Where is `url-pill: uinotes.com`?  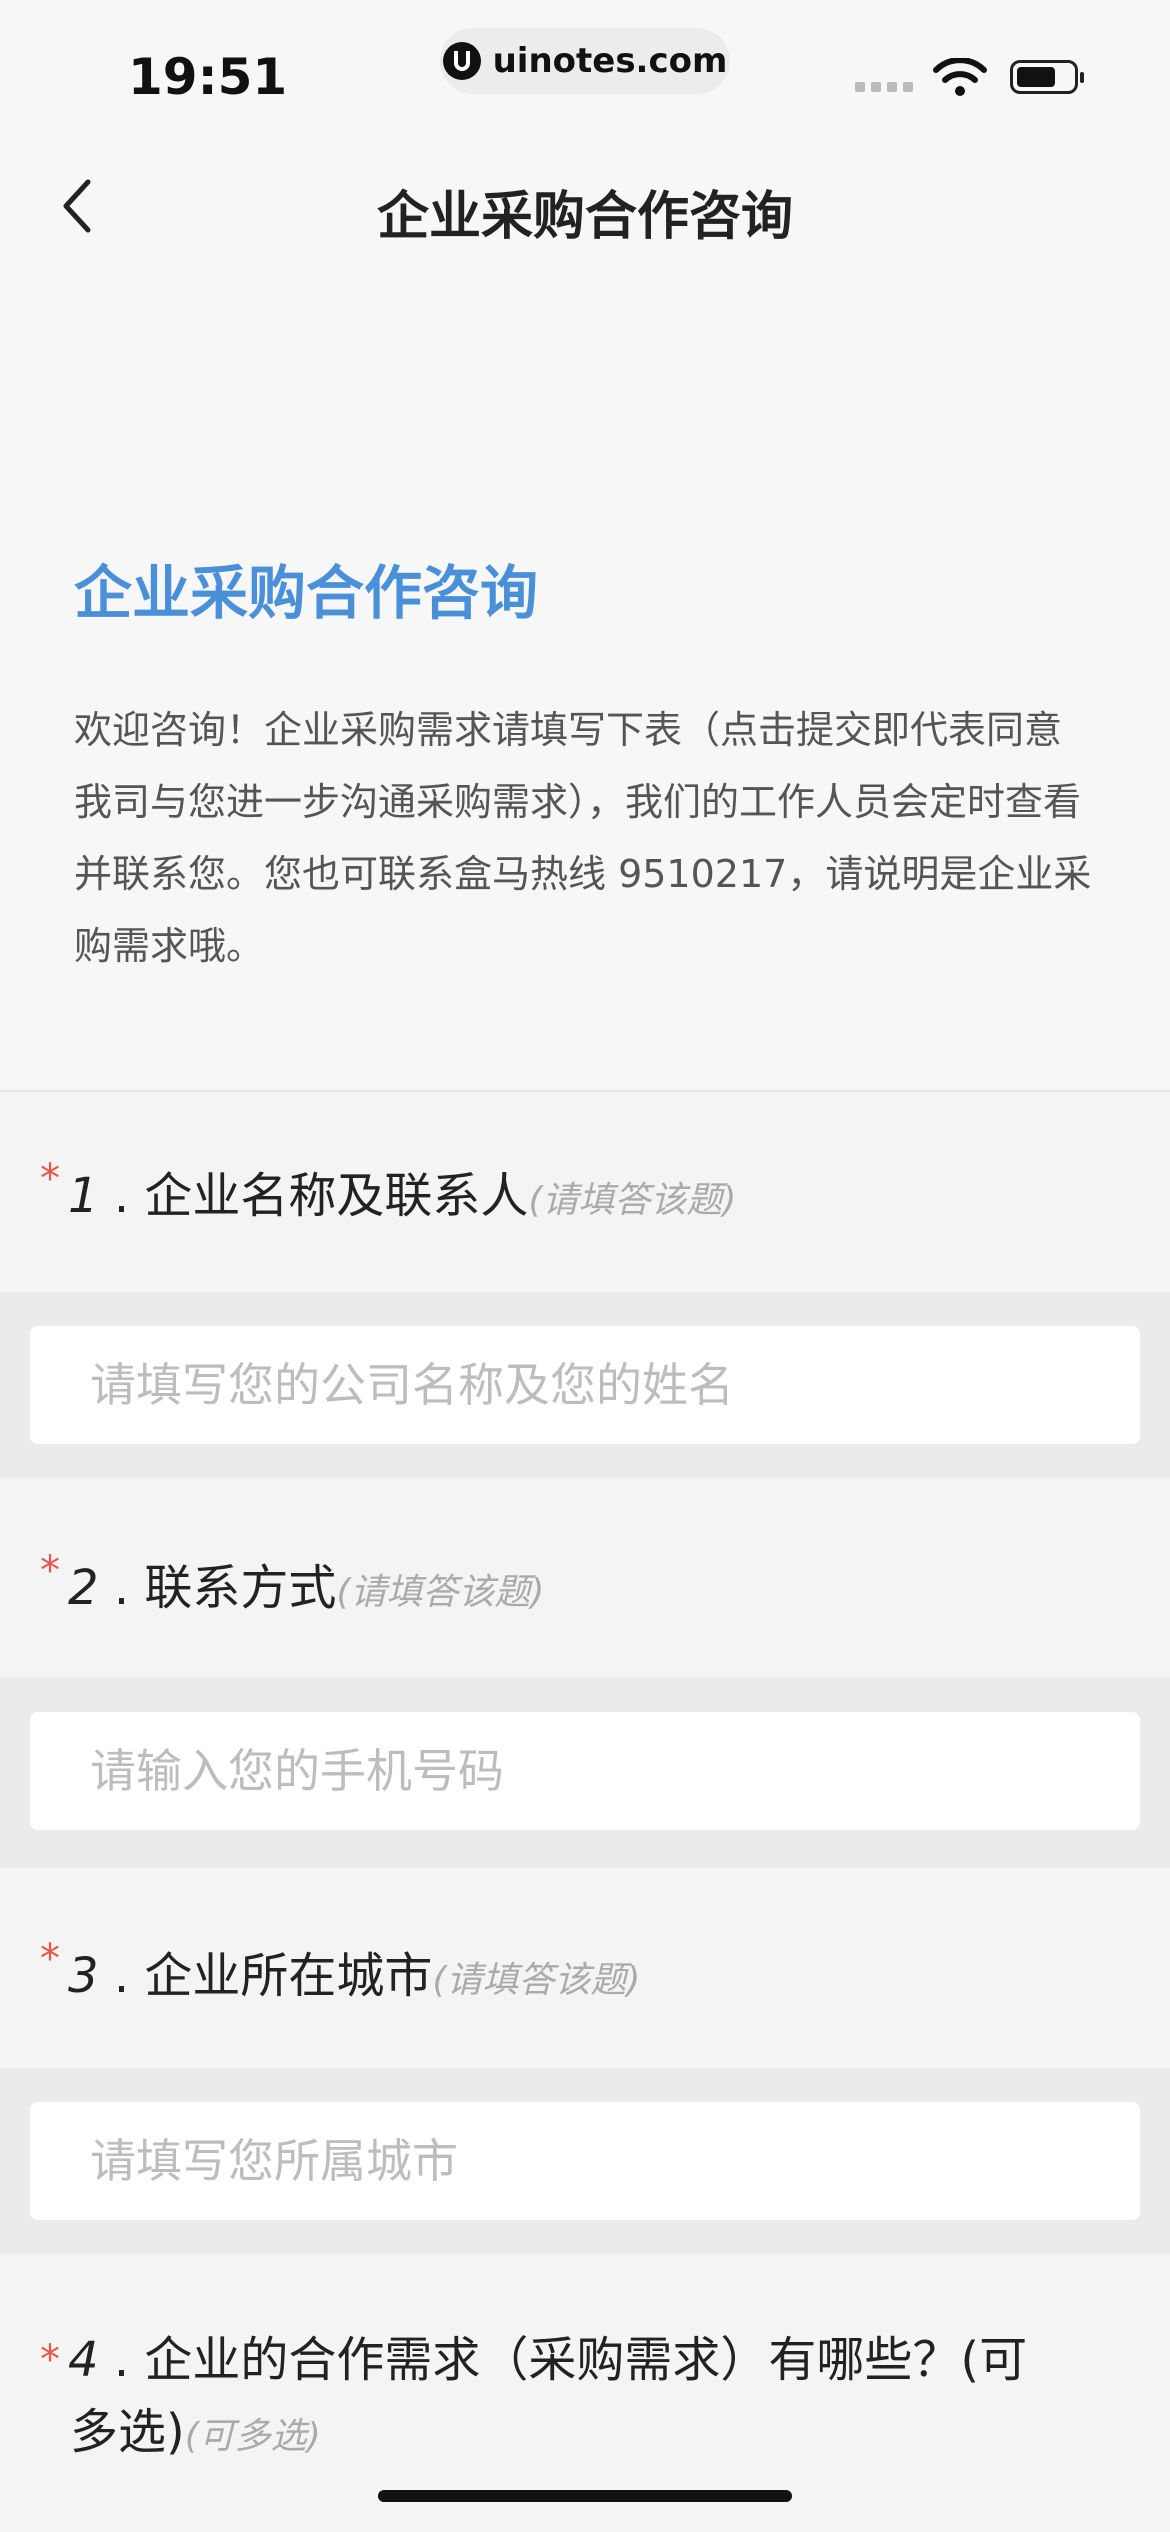
url-pill: uinotes.com is located at coordinates (585, 61).